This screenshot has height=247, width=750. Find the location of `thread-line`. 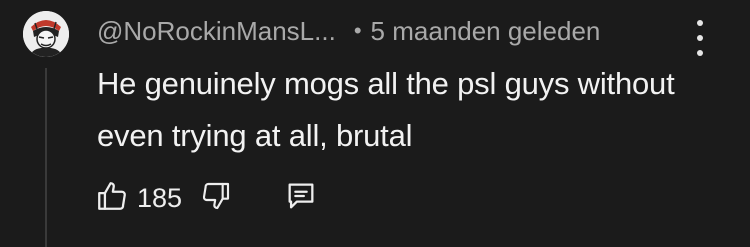

thread-line is located at coordinates (46, 157).